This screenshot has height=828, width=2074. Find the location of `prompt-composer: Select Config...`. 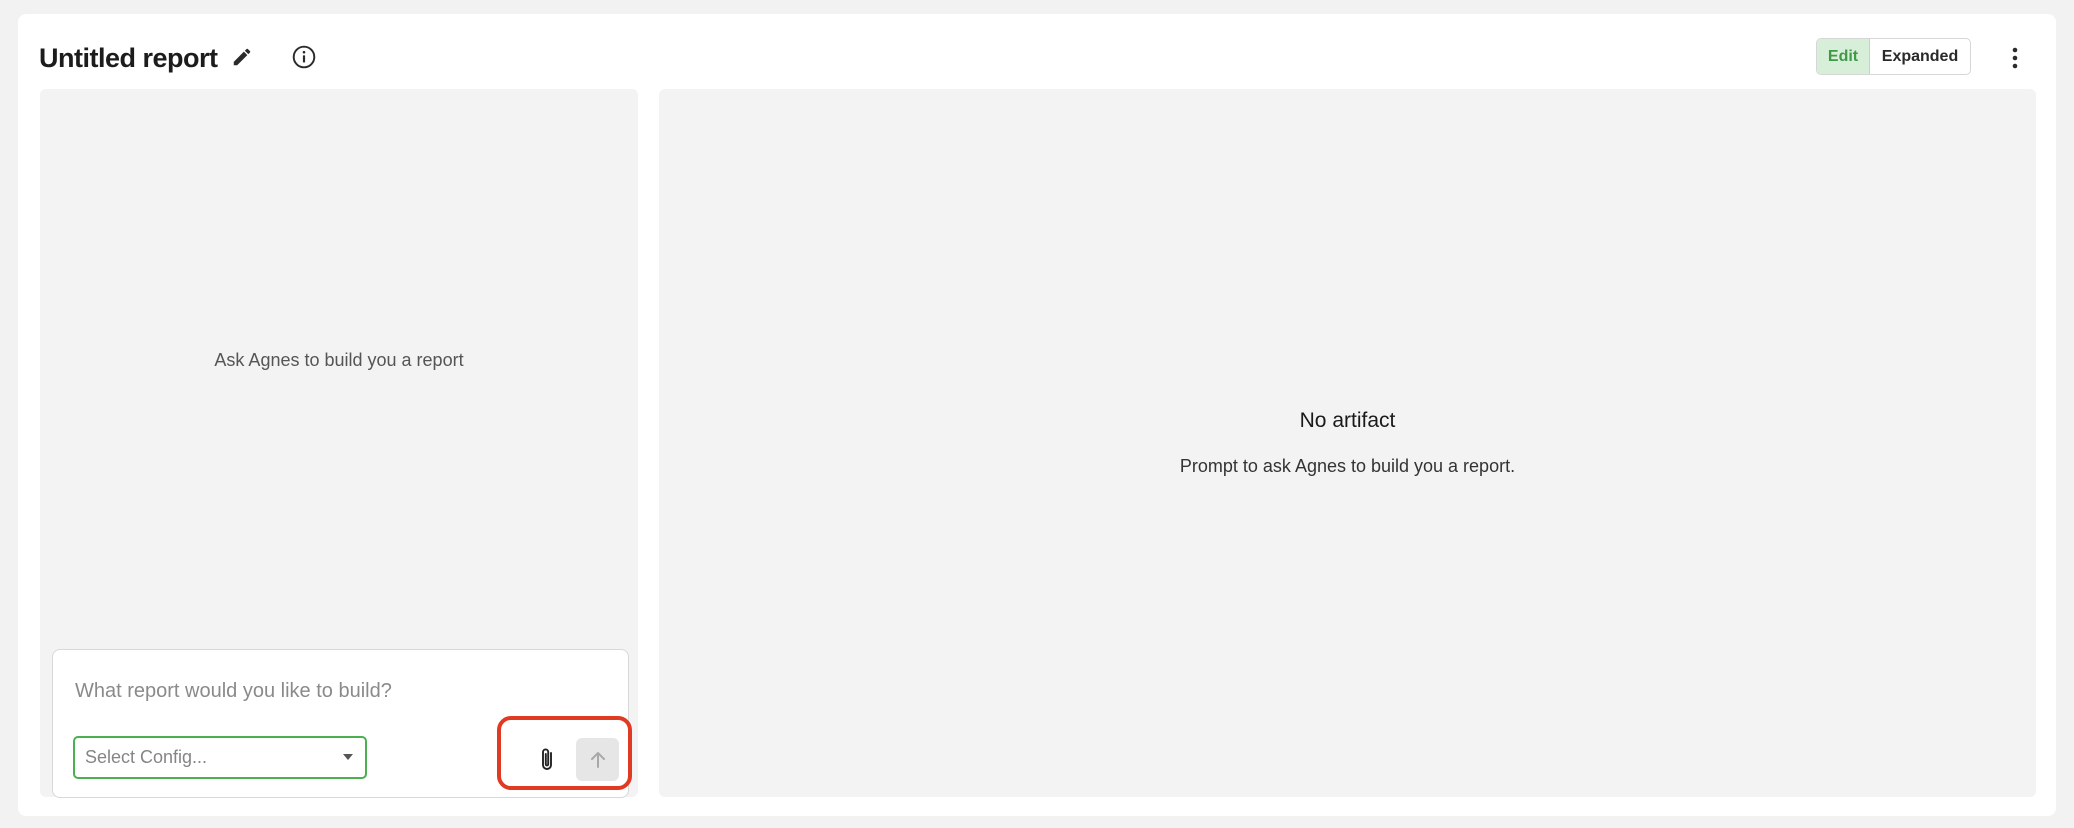

prompt-composer: Select Config... is located at coordinates (342, 723).